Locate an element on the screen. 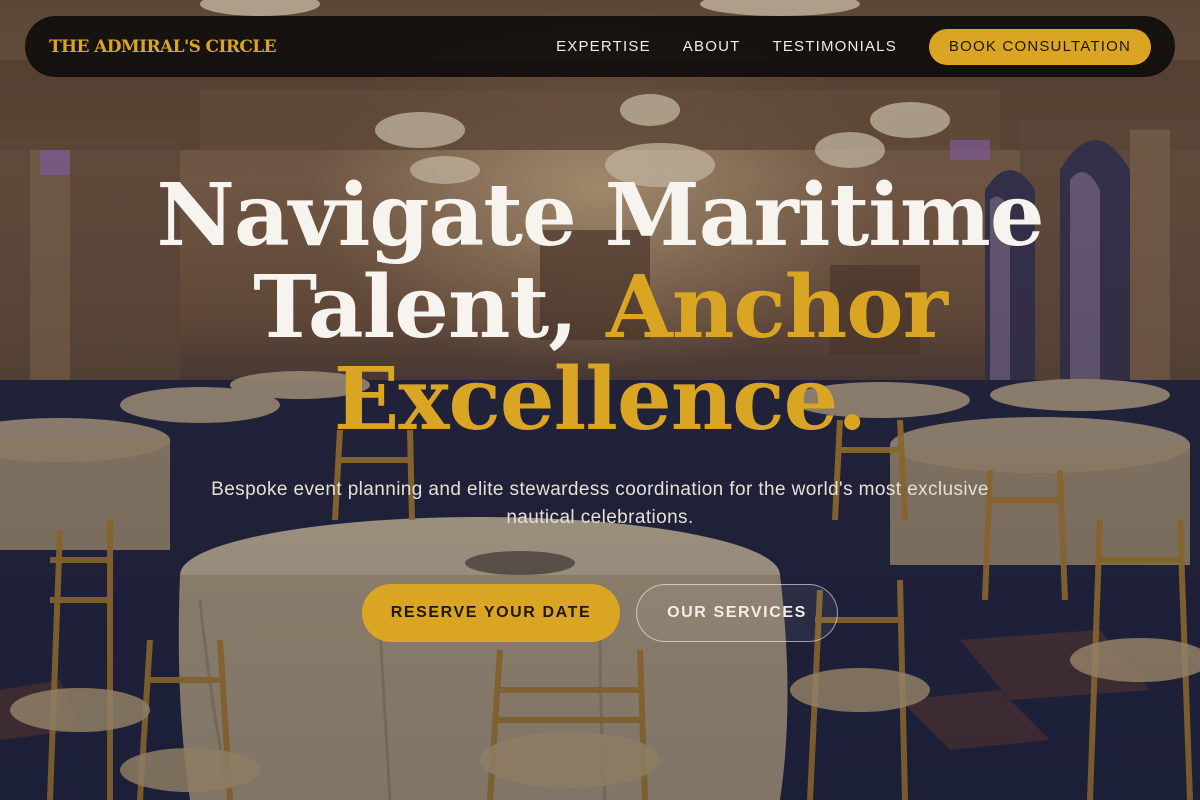 This screenshot has height=800, width=1200. headline-line-2-white: Talent, is located at coordinates (430, 307).